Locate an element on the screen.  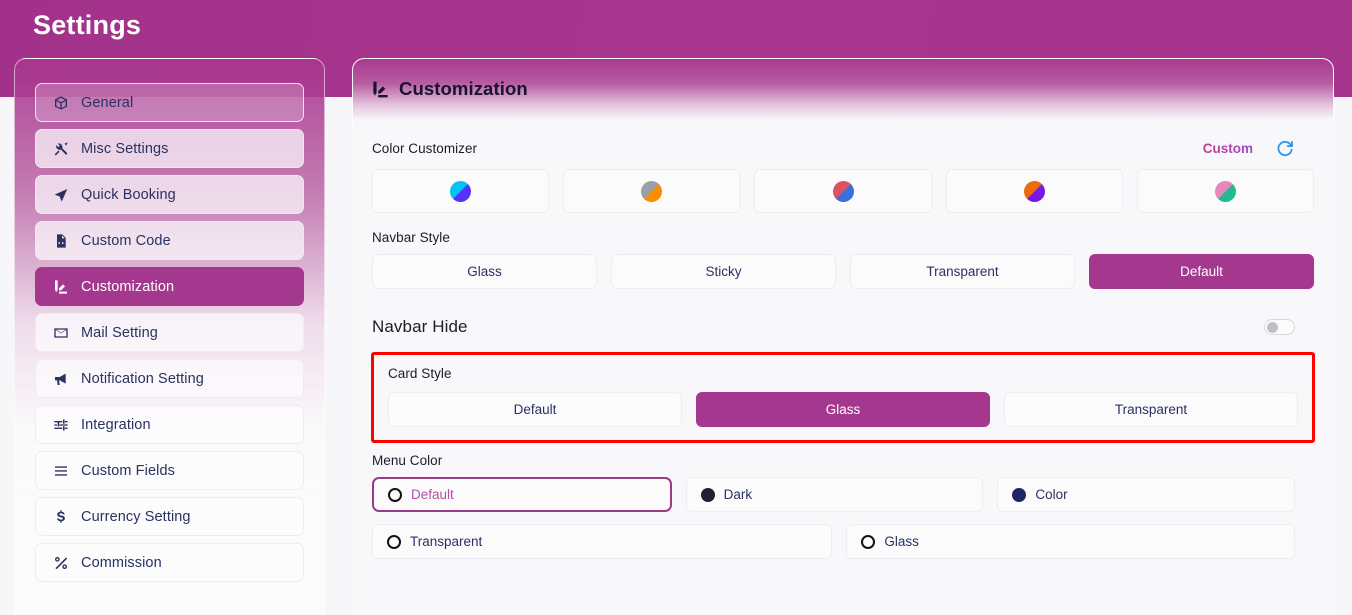
toggle-knob is located at coordinates (1272, 327).